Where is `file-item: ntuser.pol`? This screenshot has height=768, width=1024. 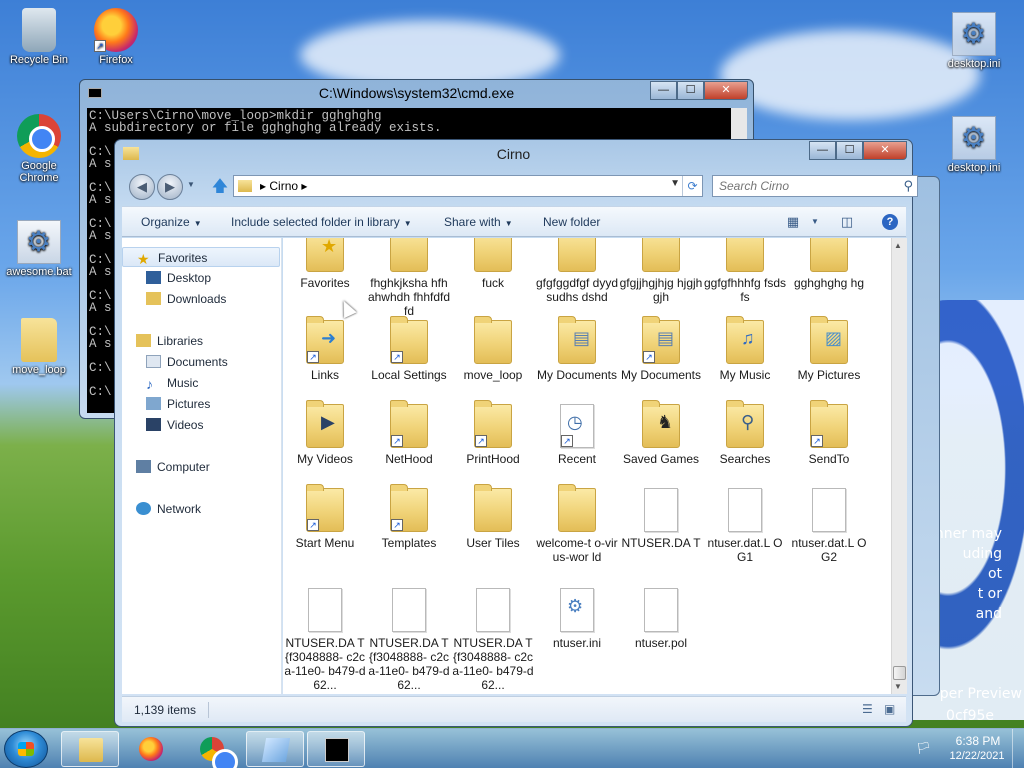
file-item: ntuser.pol is located at coordinates (661, 619).